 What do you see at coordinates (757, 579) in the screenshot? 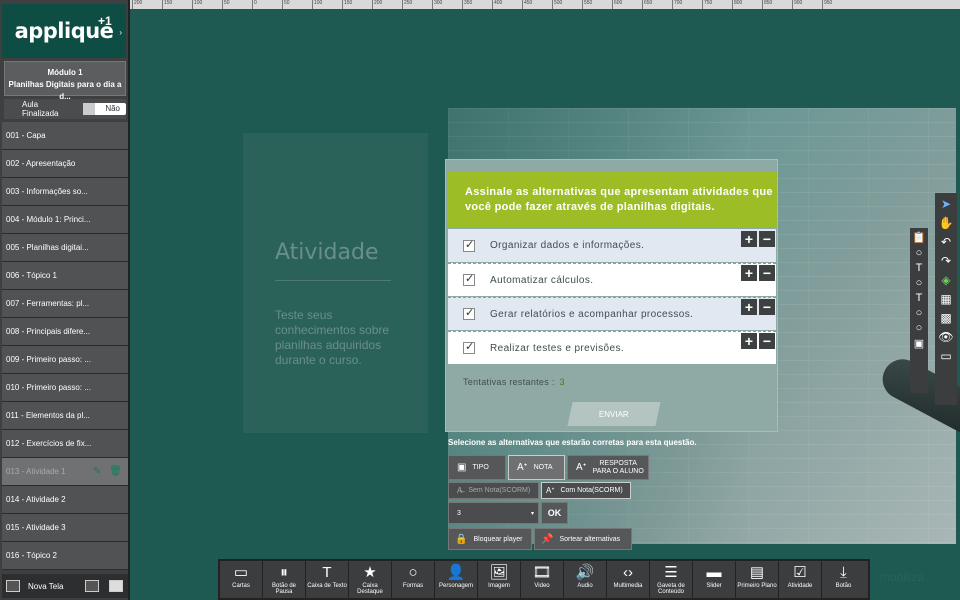
I see `tool-foreground: ▤ Primeiro Plano` at bounding box center [757, 579].